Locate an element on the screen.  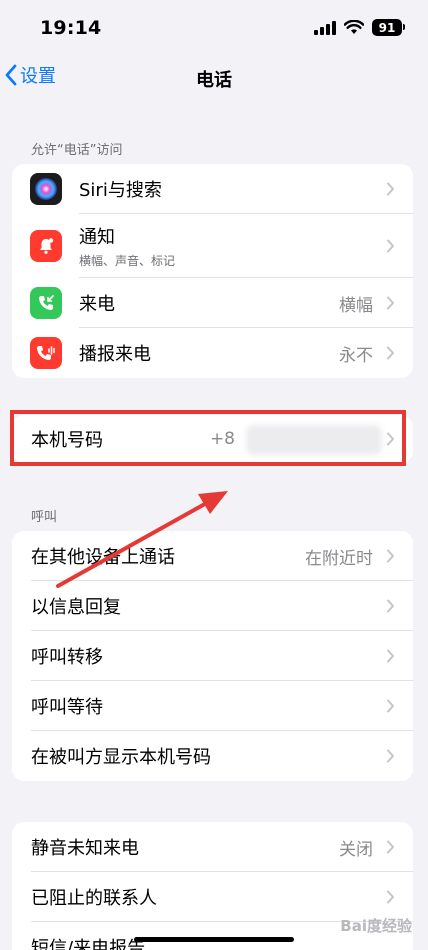
siri-icon is located at coordinates (46, 189).